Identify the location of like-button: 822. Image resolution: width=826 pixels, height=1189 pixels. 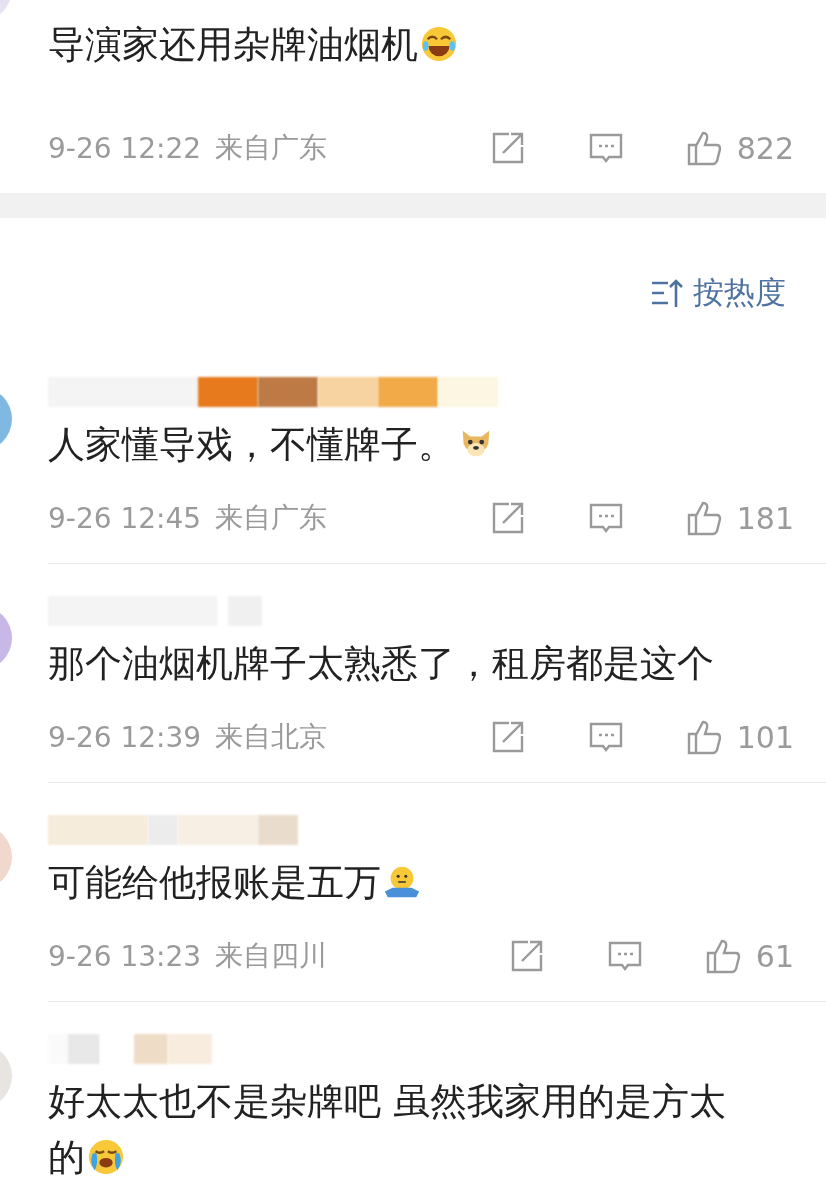
(739, 148).